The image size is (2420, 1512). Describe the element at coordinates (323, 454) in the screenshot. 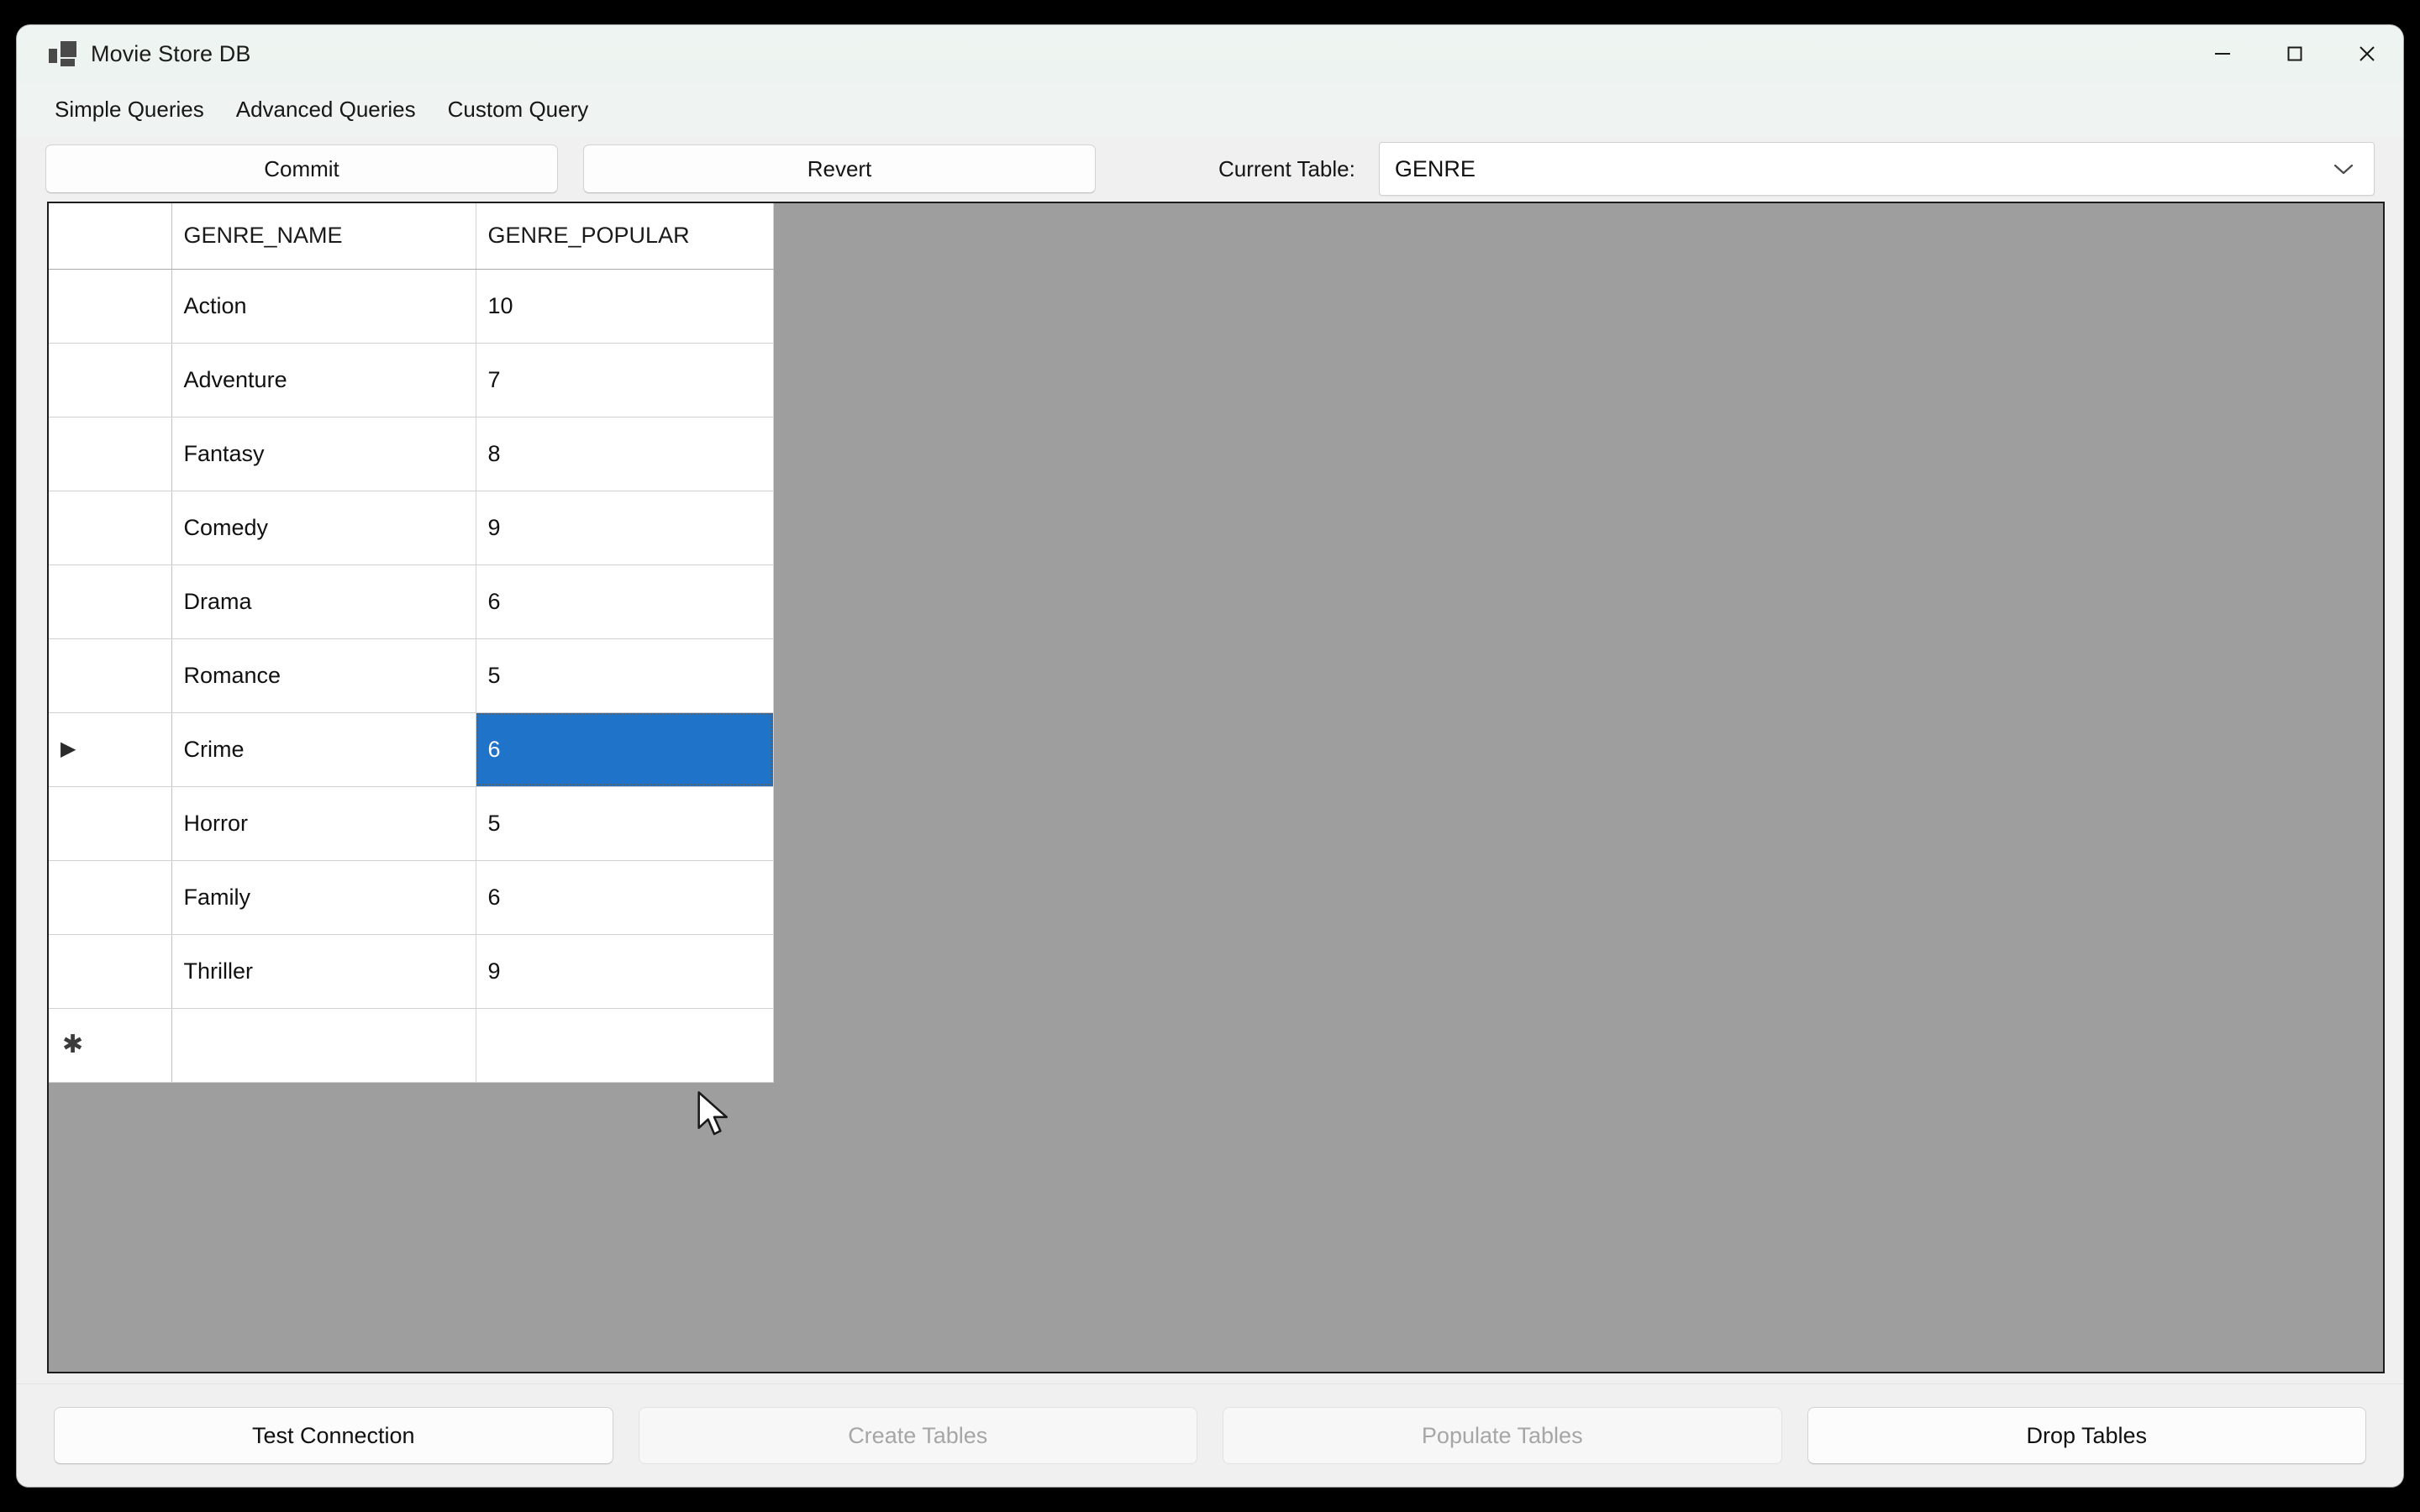

I see `cell-genre-name: Fantasy` at that location.